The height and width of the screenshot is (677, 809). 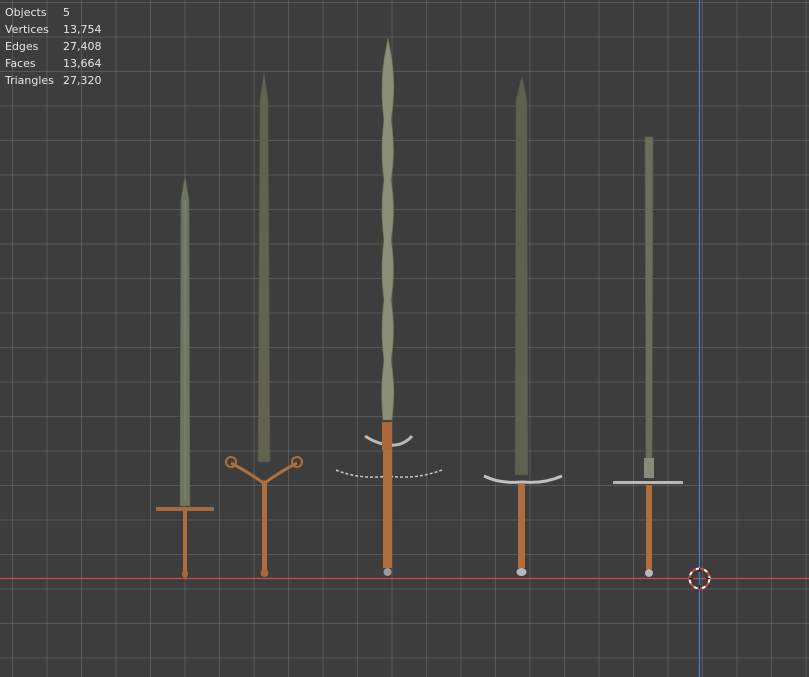 I want to click on sword-2-grip, so click(x=264, y=527).